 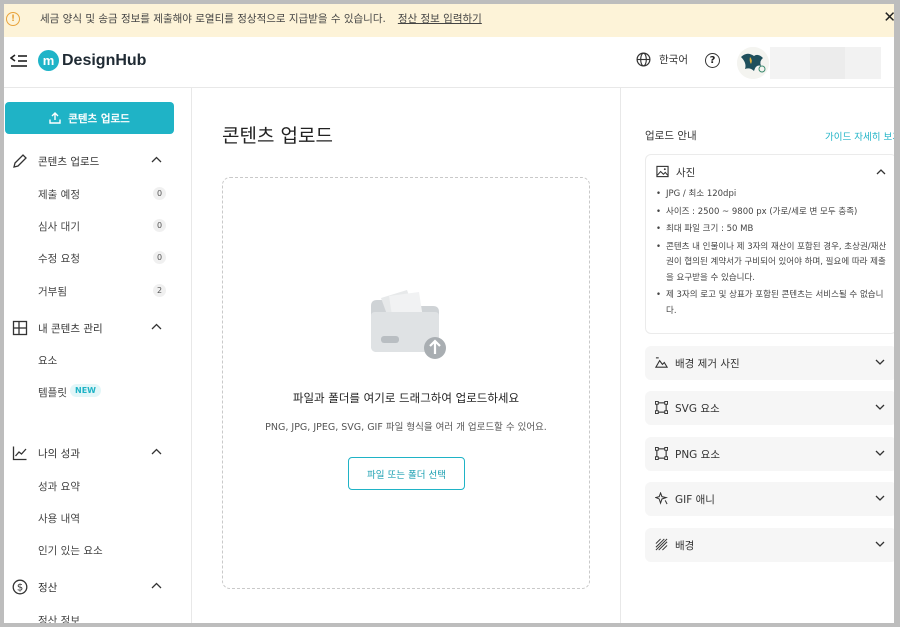 I want to click on count-badge: 2, so click(x=159, y=290).